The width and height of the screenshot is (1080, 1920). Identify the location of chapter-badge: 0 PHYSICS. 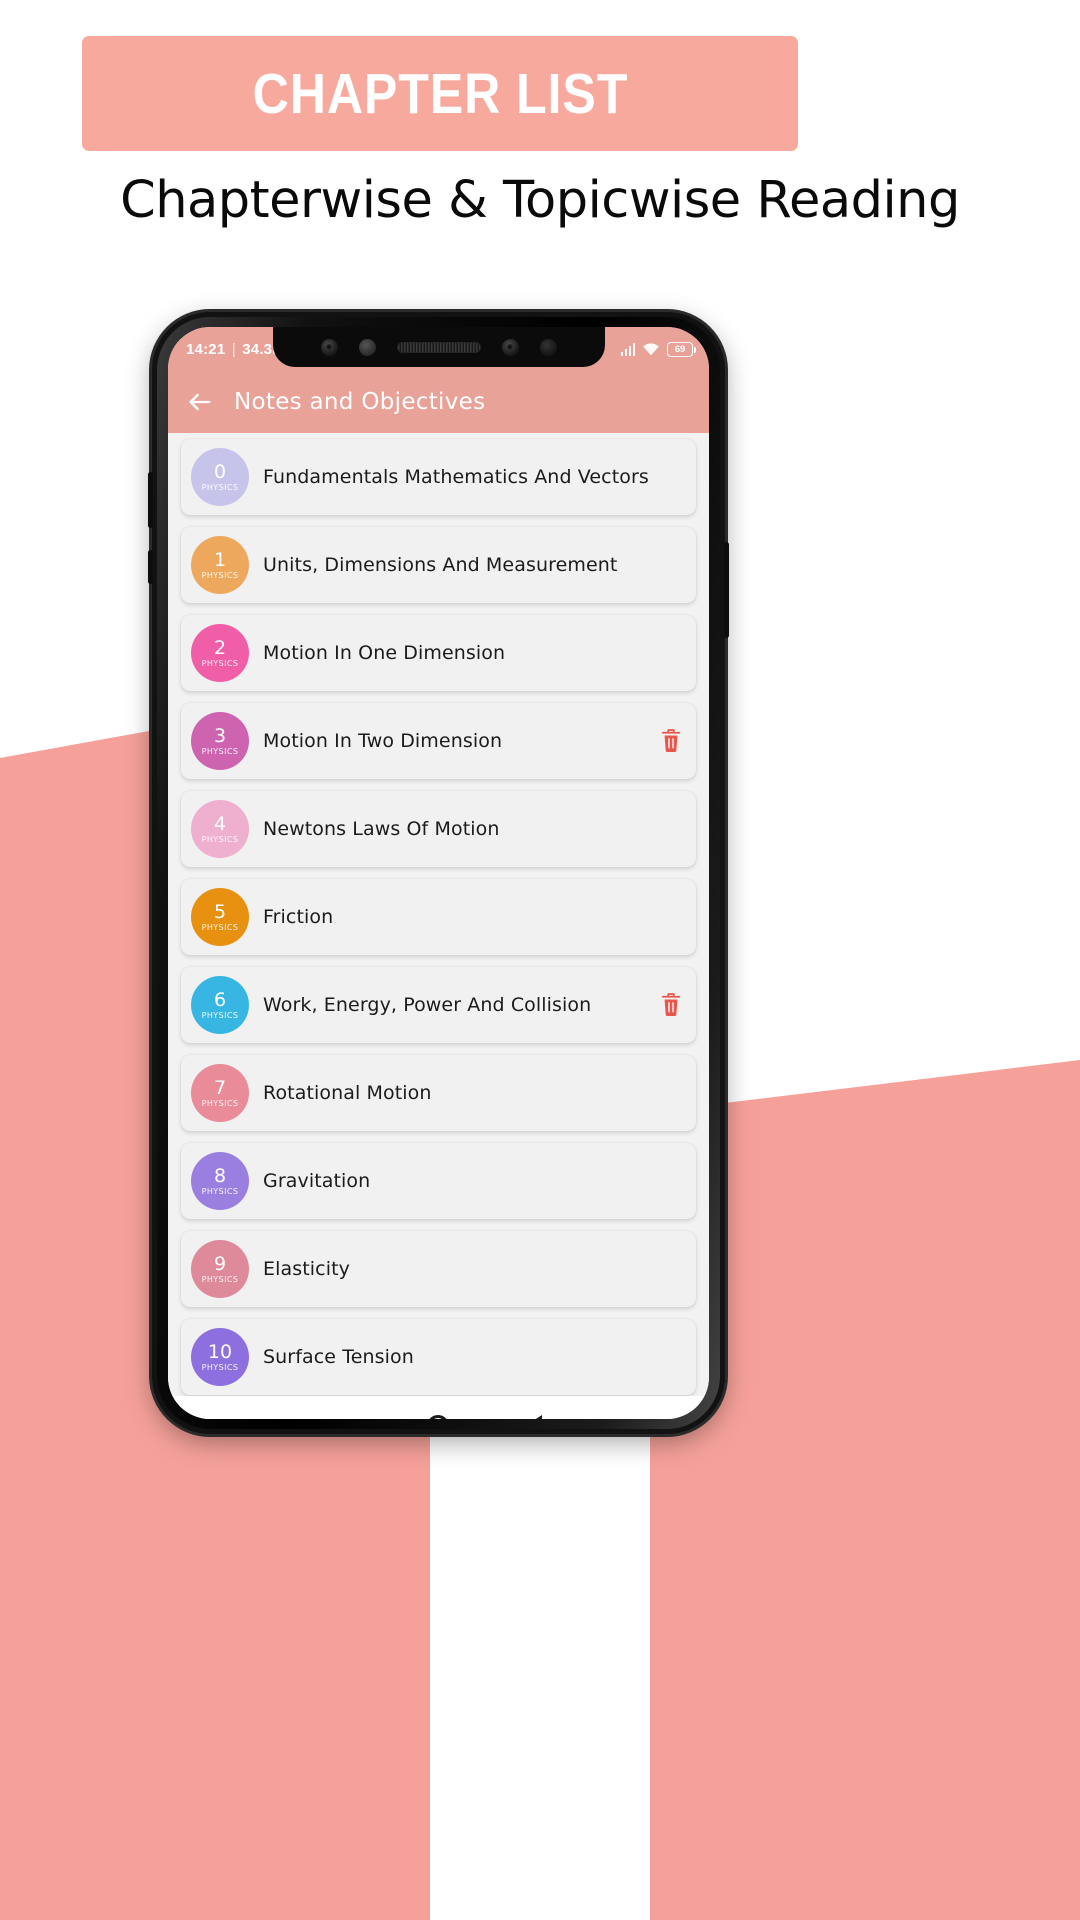
(220, 477).